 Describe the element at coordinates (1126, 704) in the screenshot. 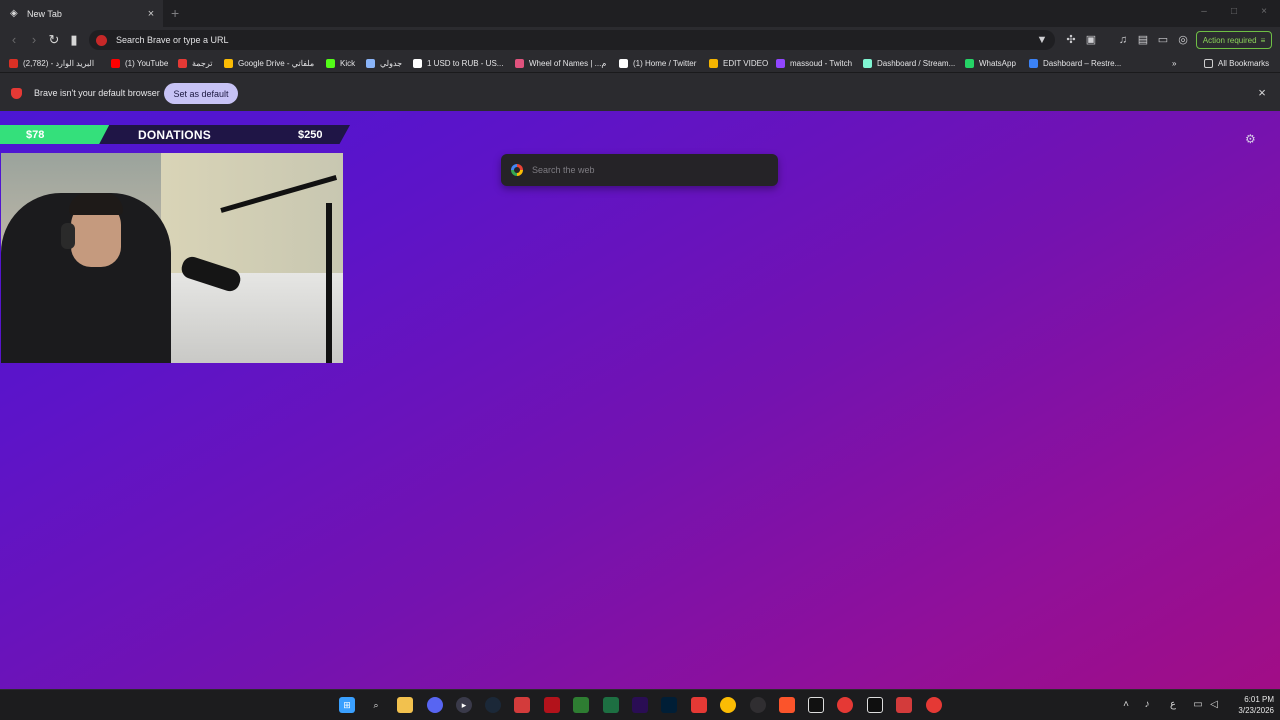

I see `tray-overflow-icon: ˄` at that location.